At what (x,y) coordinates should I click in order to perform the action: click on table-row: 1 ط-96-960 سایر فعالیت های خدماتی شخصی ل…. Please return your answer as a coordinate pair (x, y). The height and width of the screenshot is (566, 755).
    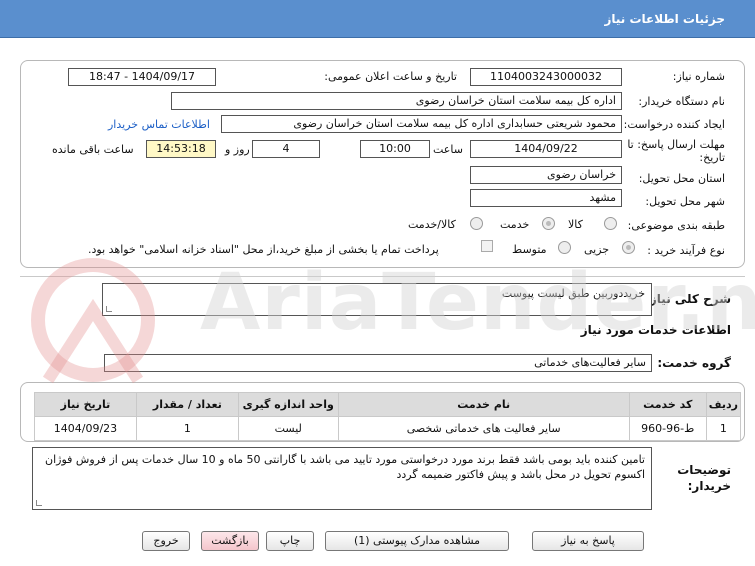
    Looking at the image, I should click on (388, 428).